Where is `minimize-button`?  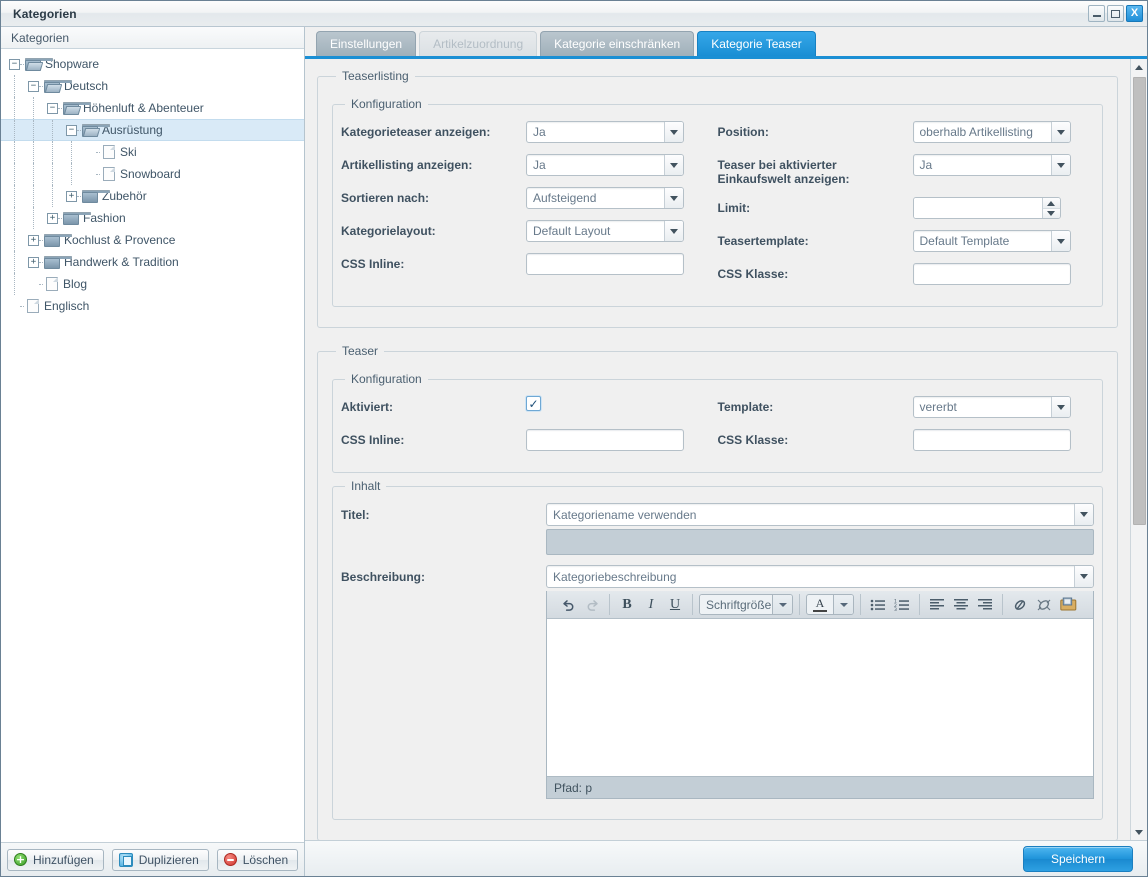 minimize-button is located at coordinates (1096, 13).